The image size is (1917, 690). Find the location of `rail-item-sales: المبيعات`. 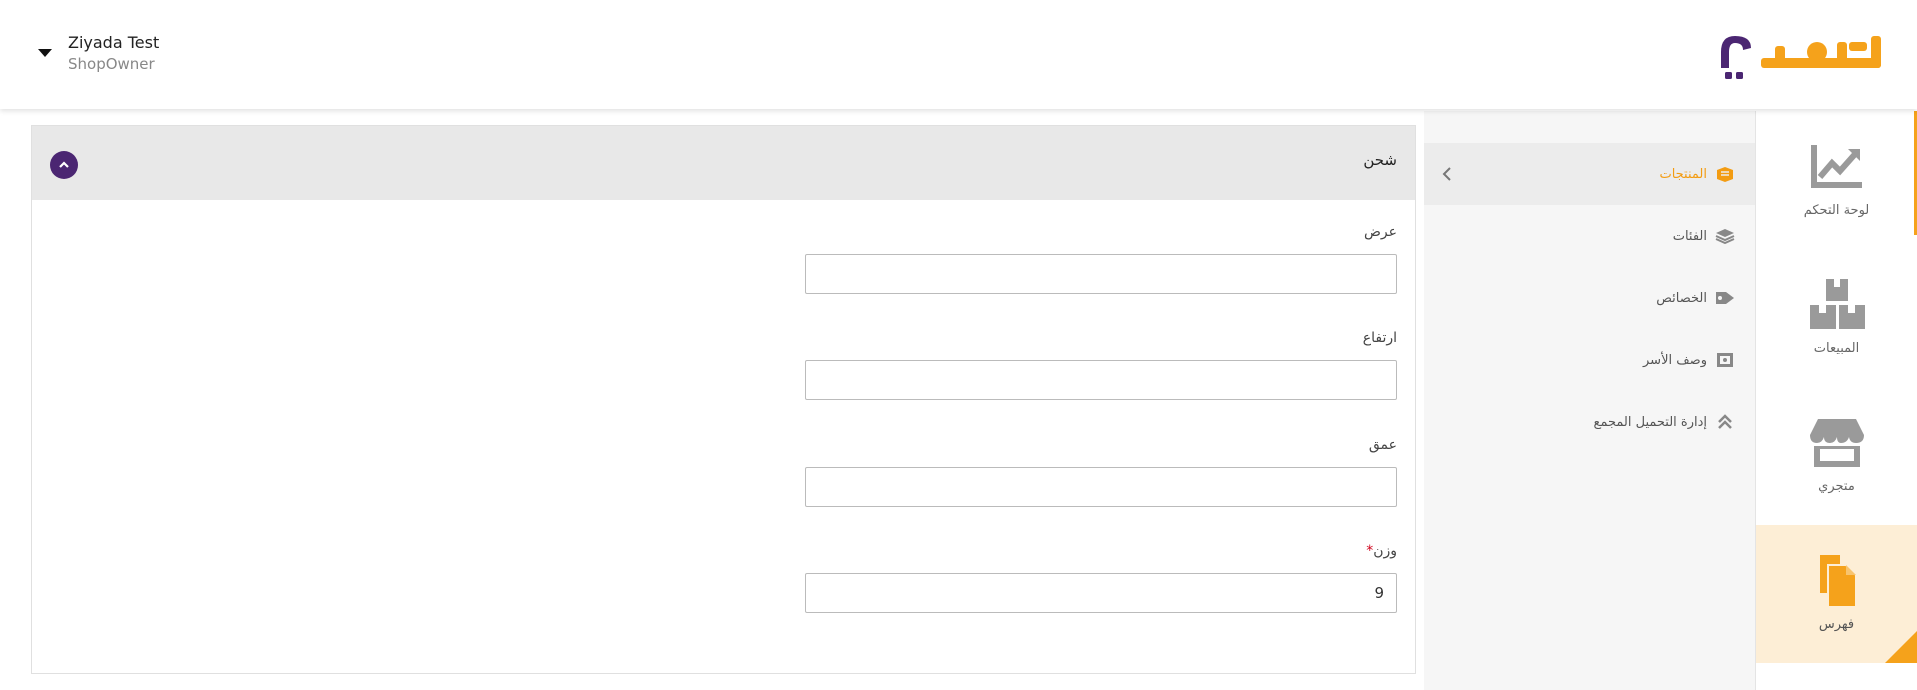

rail-item-sales: المبيعات is located at coordinates (1836, 318).